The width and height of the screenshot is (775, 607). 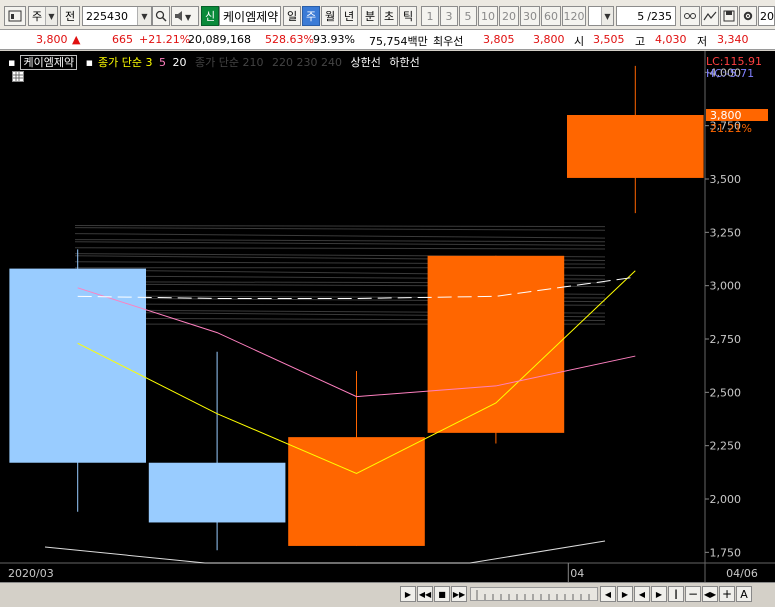 What do you see at coordinates (307, 62) in the screenshot?
I see `legend-ma2-more: 220 230 240` at bounding box center [307, 62].